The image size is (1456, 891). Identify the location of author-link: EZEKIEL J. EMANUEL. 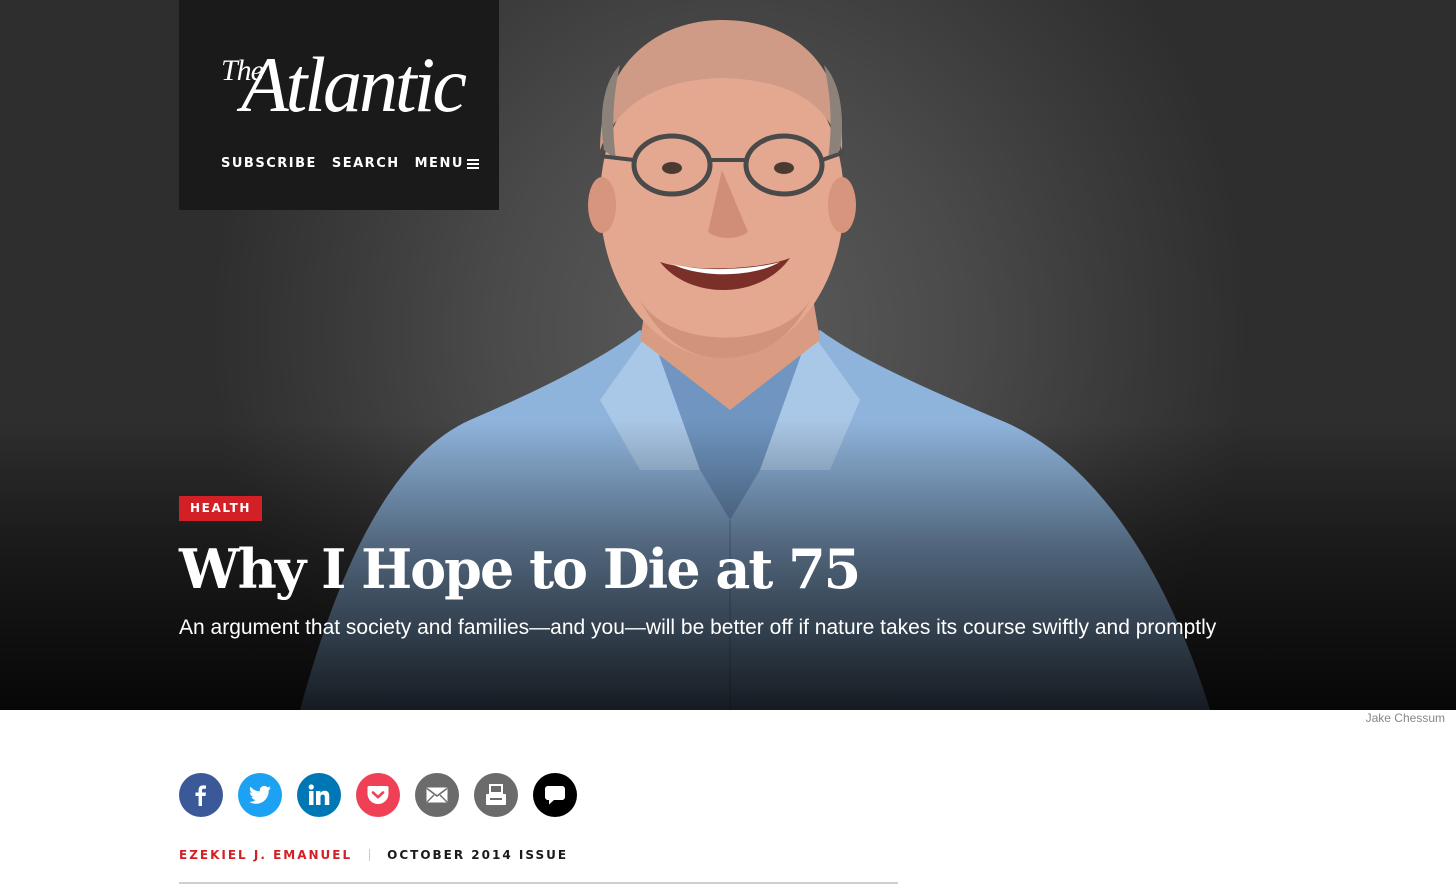
(265, 855).